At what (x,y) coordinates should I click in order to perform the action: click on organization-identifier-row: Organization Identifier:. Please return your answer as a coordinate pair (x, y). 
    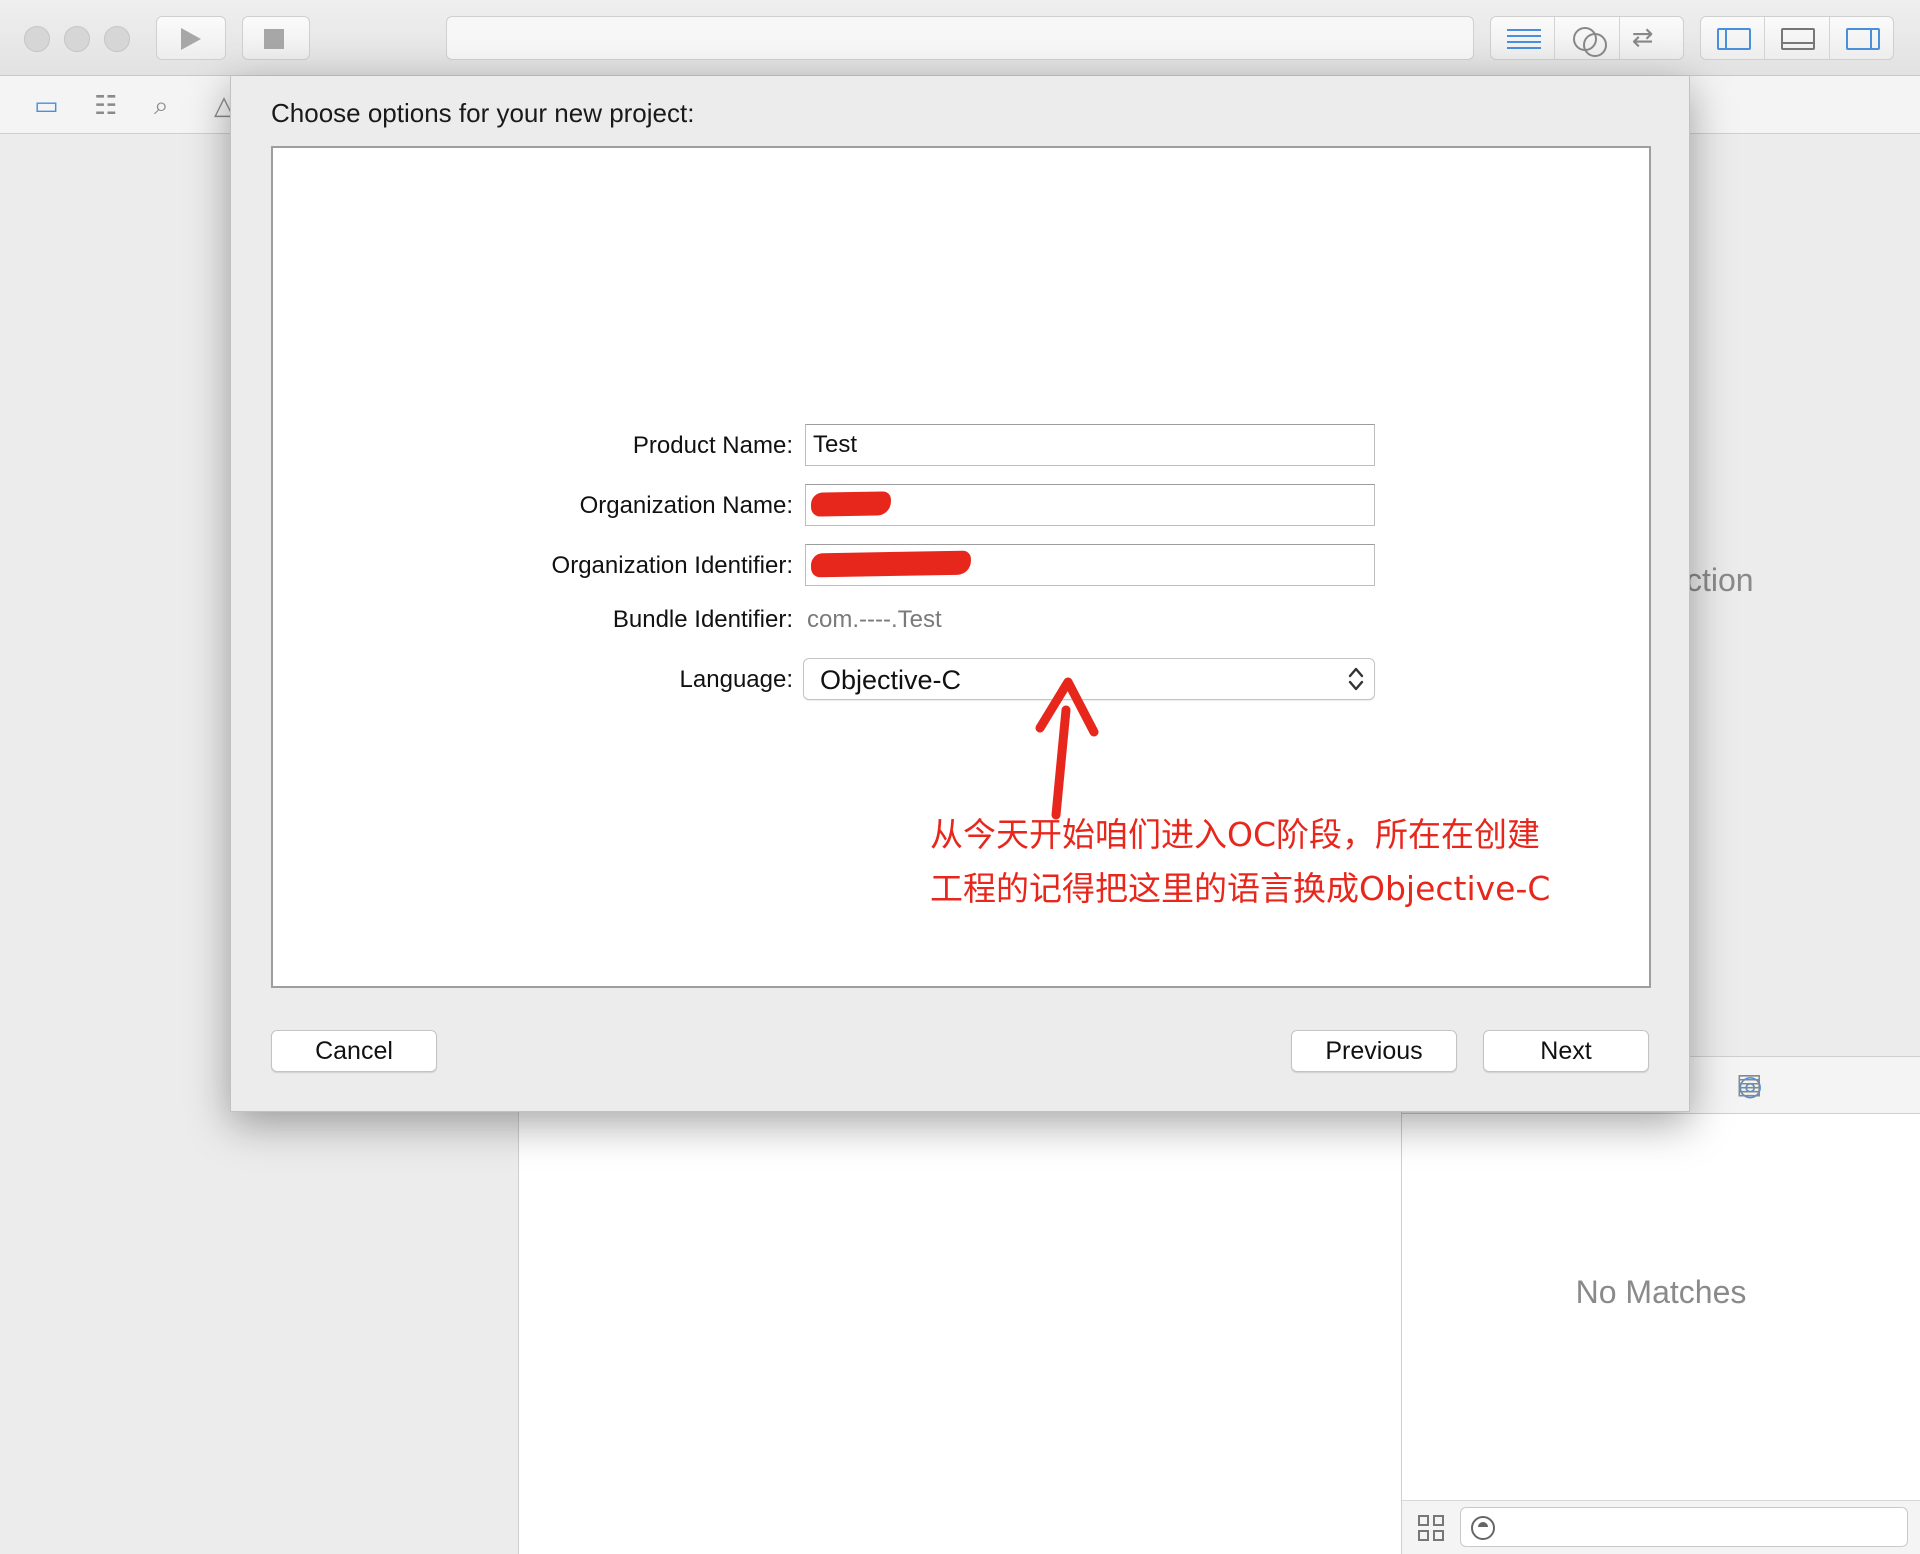
    Looking at the image, I should click on (963, 566).